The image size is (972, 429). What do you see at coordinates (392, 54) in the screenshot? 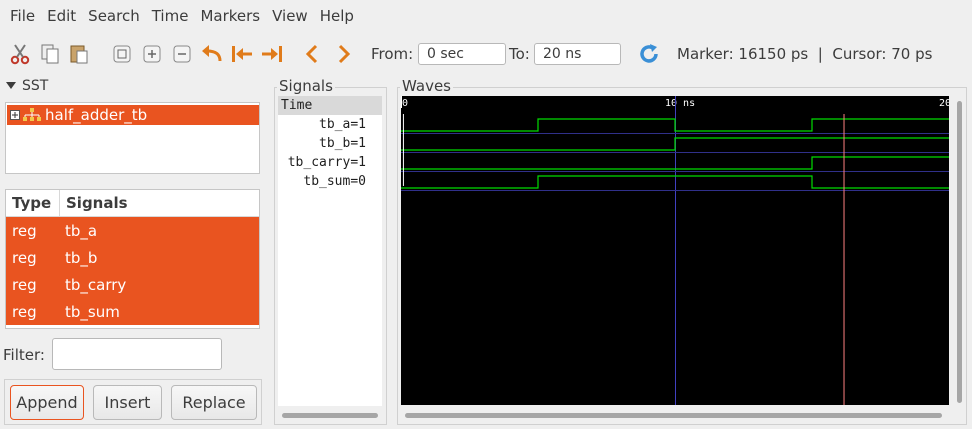
I see `from-label: From:` at bounding box center [392, 54].